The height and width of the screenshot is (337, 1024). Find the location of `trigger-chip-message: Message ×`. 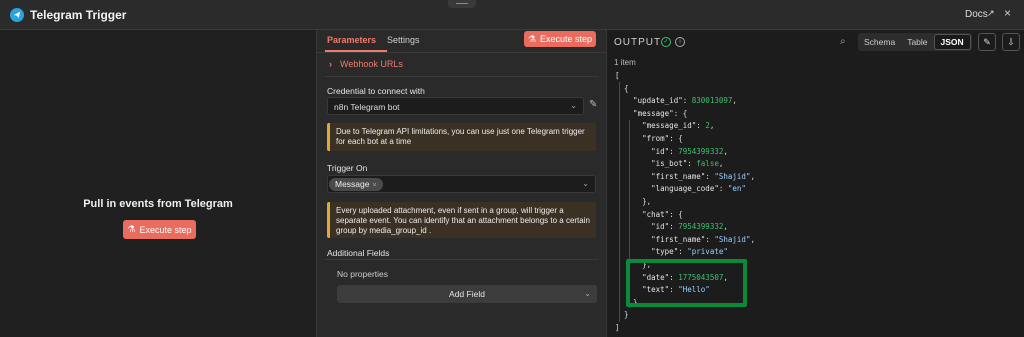

trigger-chip-message: Message × is located at coordinates (356, 184).